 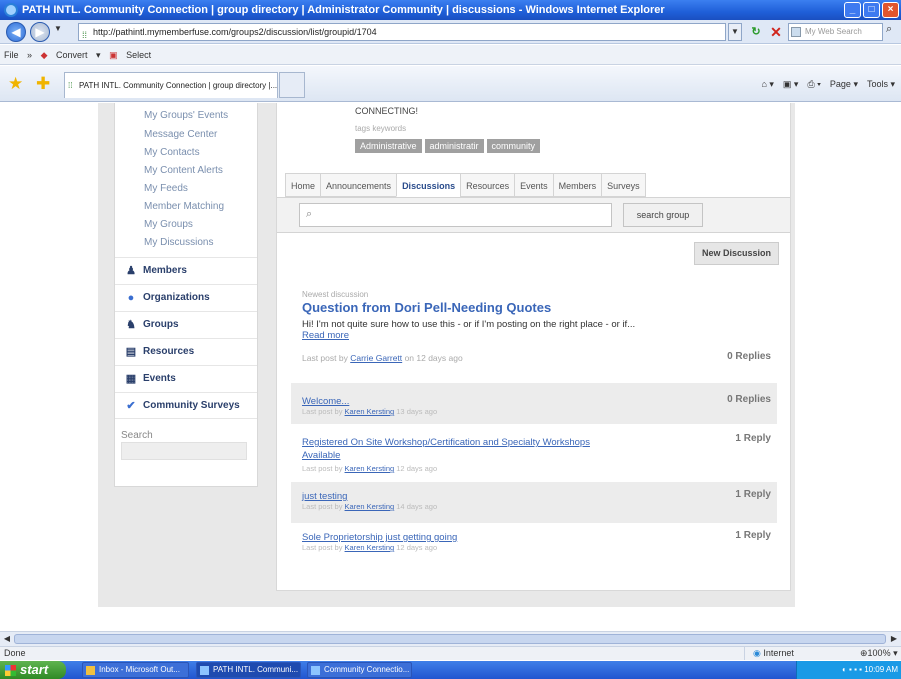 What do you see at coordinates (172, 152) in the screenshot?
I see `nav-my-contacts: My Contacts` at bounding box center [172, 152].